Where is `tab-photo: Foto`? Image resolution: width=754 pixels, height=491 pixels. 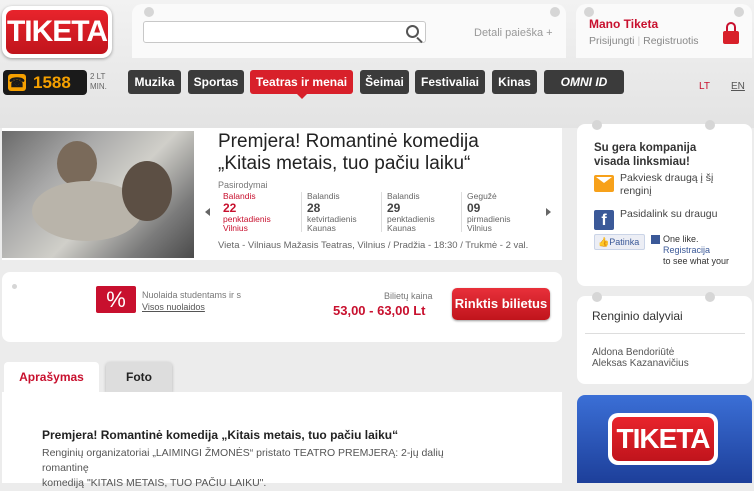 tab-photo: Foto is located at coordinates (139, 377).